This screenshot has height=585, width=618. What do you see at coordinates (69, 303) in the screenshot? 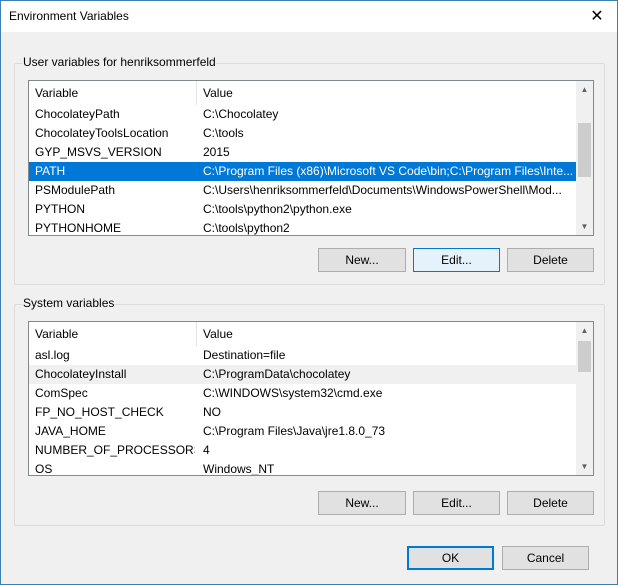
I see `system-variables-label: System variables` at bounding box center [69, 303].